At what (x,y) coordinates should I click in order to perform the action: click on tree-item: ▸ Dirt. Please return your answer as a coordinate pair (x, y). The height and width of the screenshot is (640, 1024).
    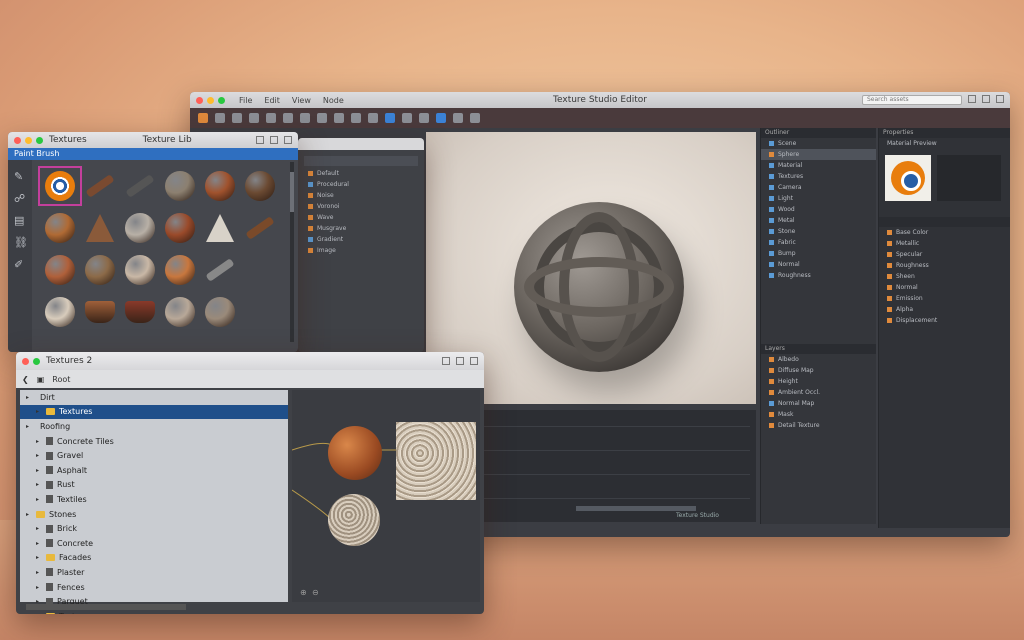
    Looking at the image, I should click on (154, 397).